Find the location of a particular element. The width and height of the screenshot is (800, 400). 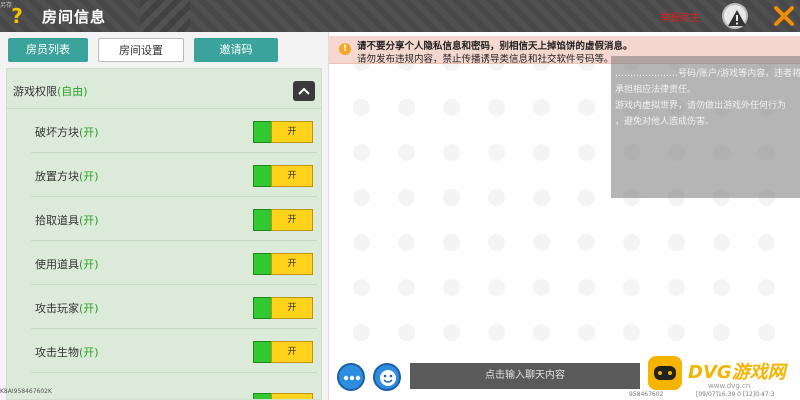

permission-label: 攻击生物(开) is located at coordinates (67, 352).